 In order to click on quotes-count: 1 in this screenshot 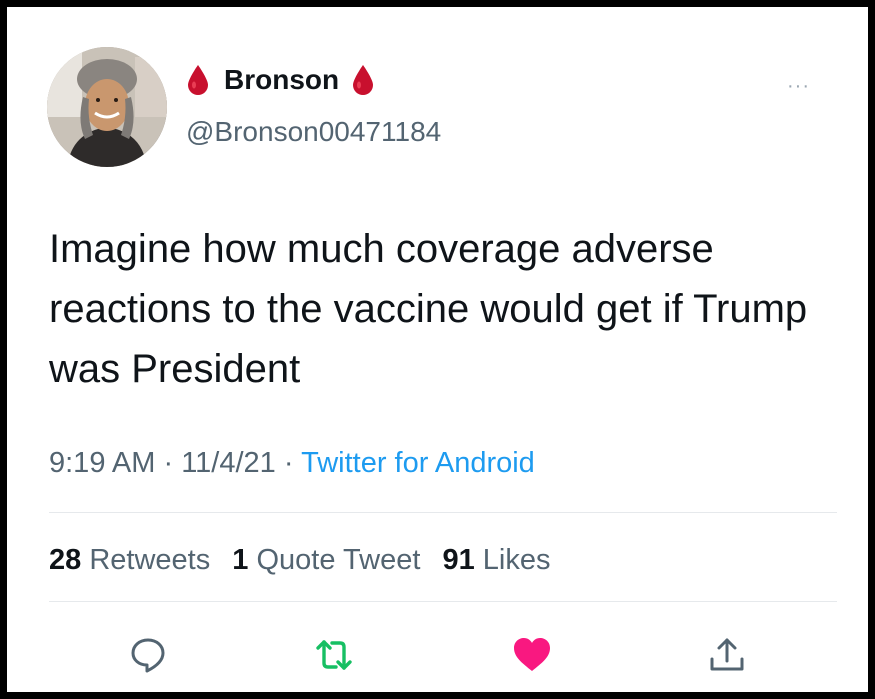, I will do `click(240, 560)`.